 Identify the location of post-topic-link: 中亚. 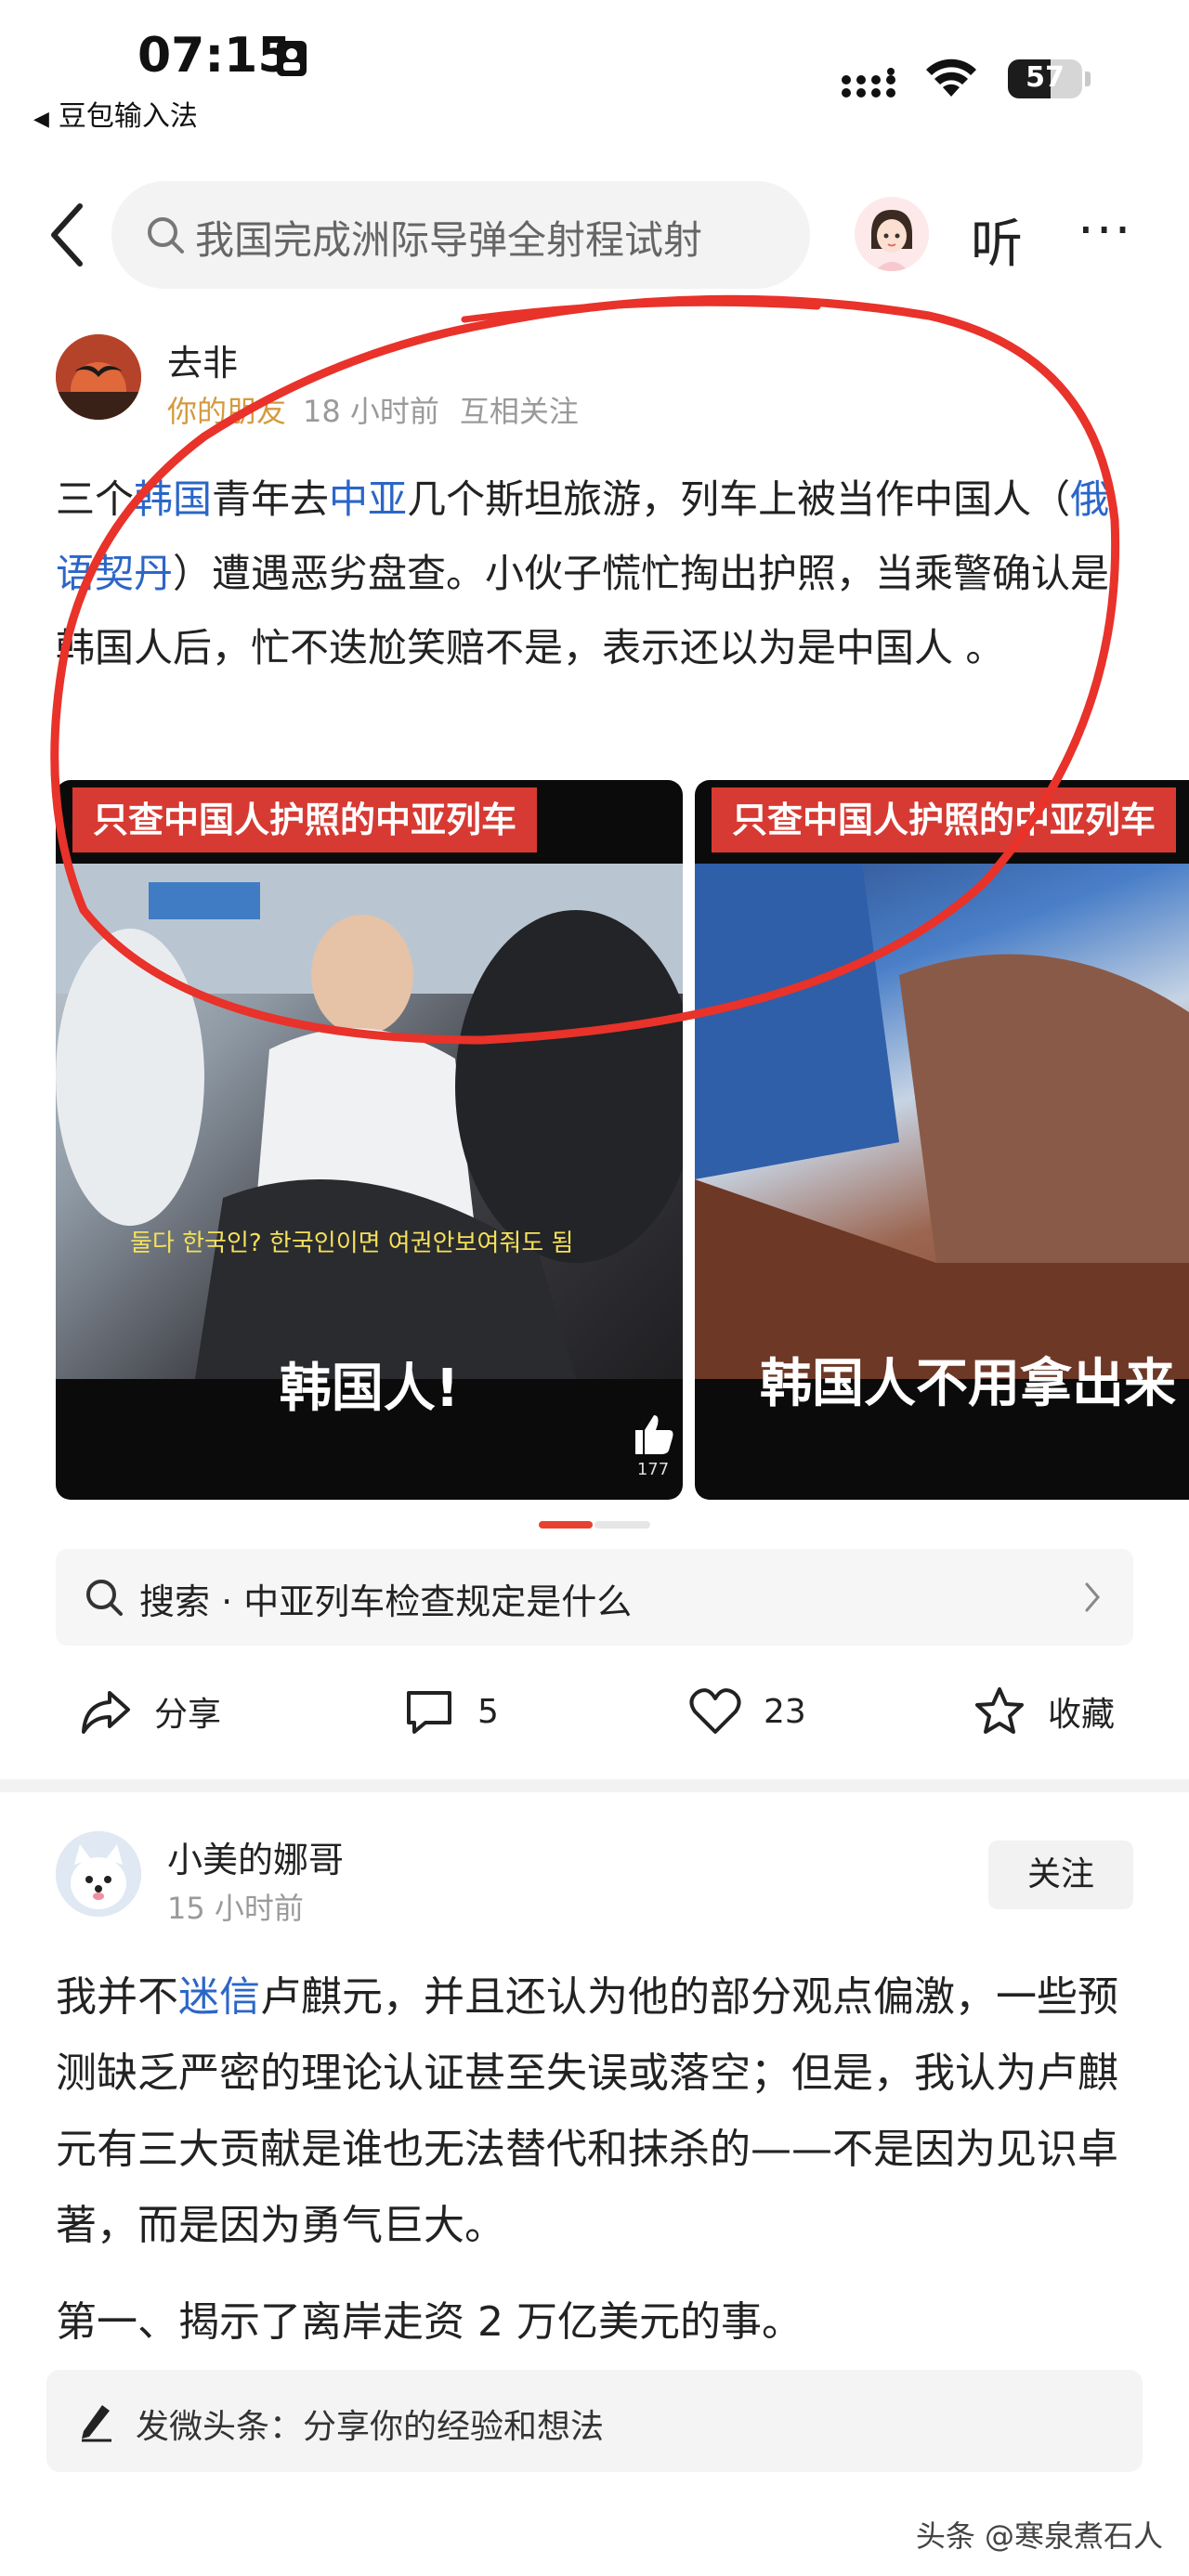
(368, 499).